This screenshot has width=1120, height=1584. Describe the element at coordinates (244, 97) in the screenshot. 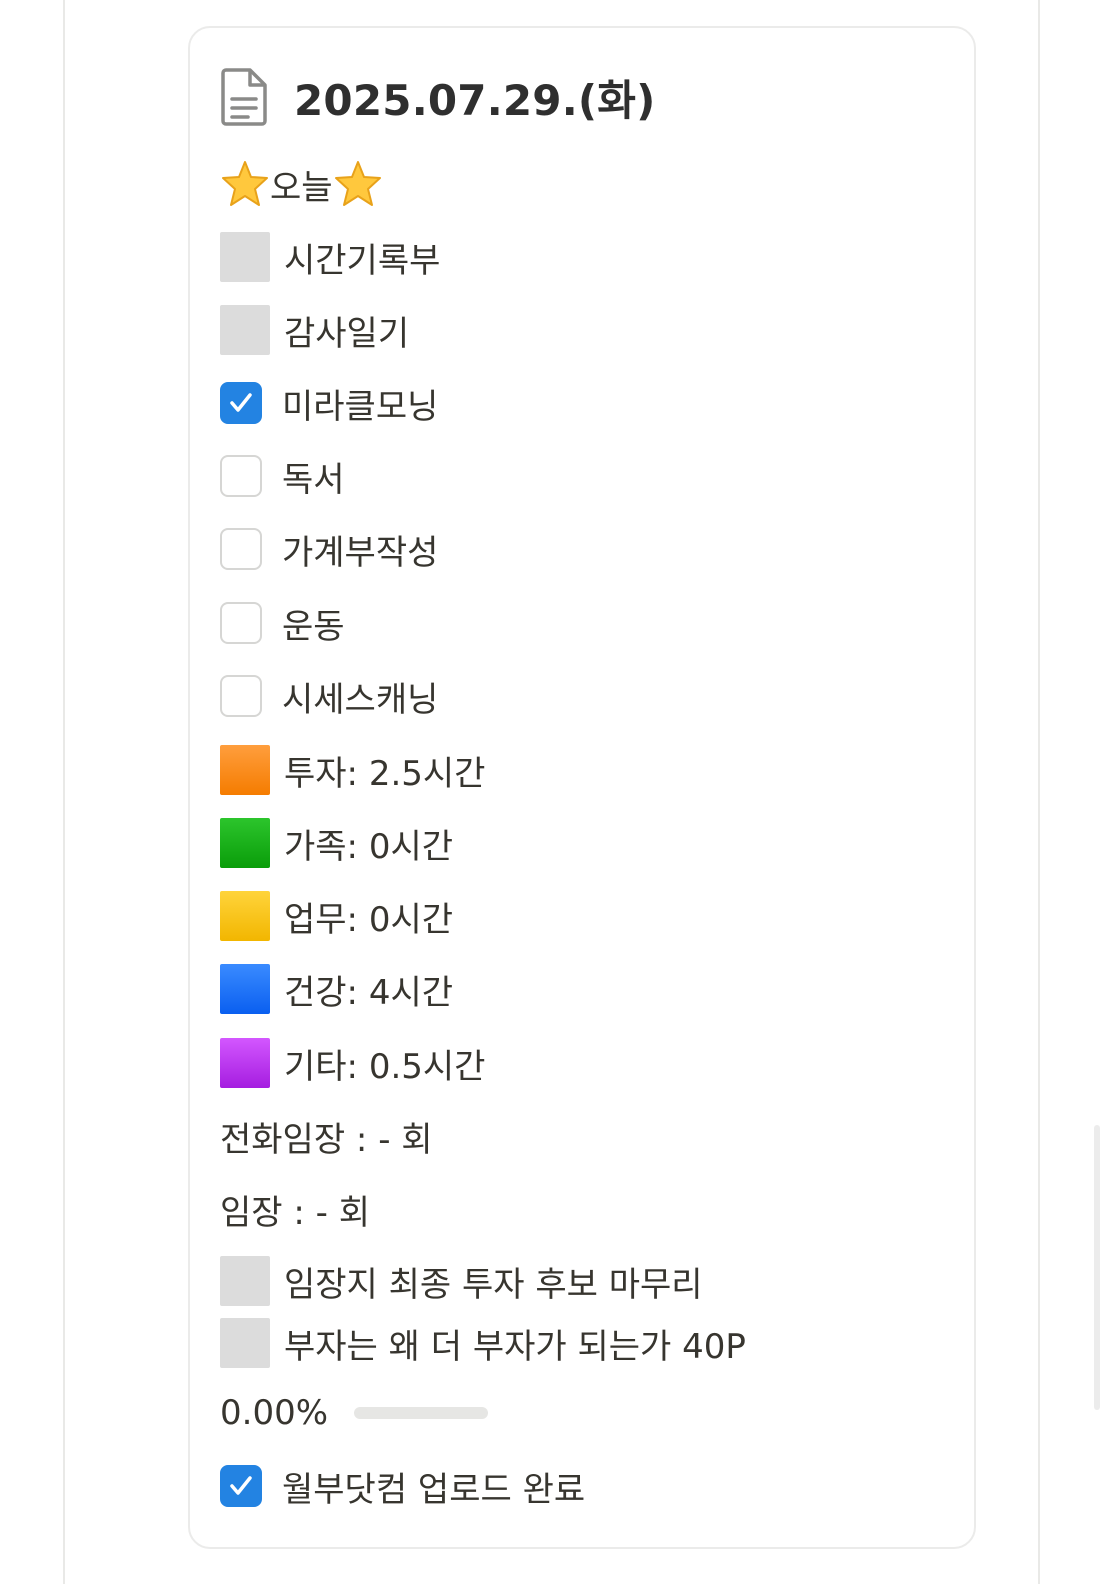

I see `document-icon` at that location.